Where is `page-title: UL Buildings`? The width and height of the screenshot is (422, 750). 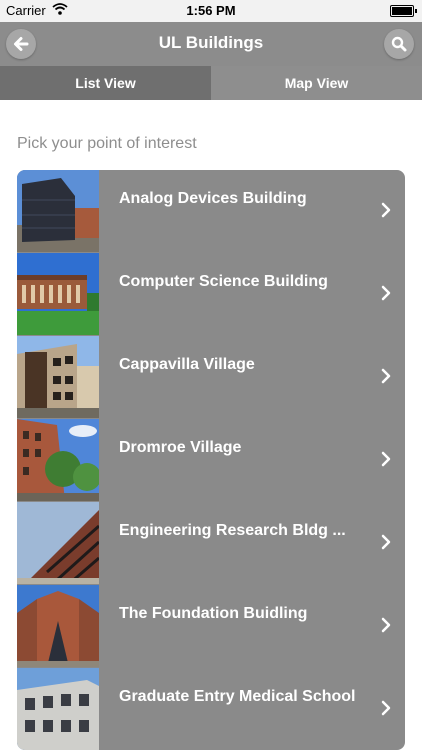 page-title: UL Buildings is located at coordinates (211, 42).